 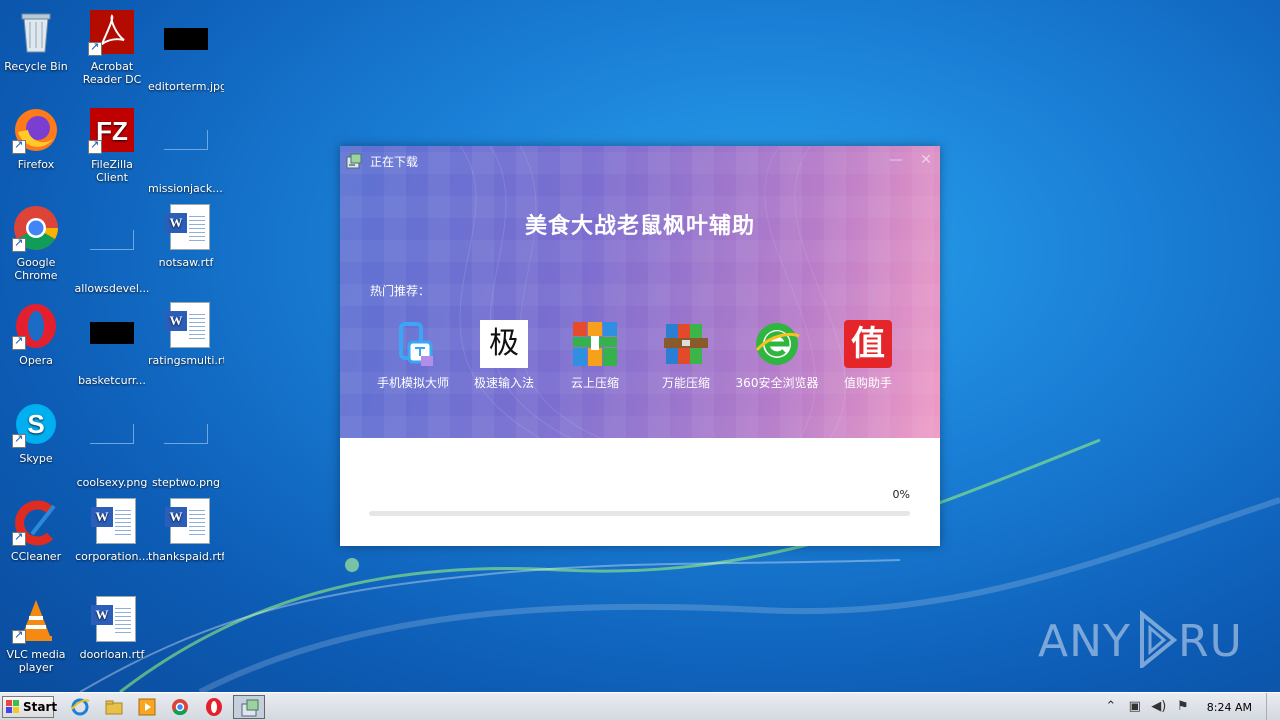 I want to click on app-phone-emulator: 手机模拟大师, so click(x=413, y=355).